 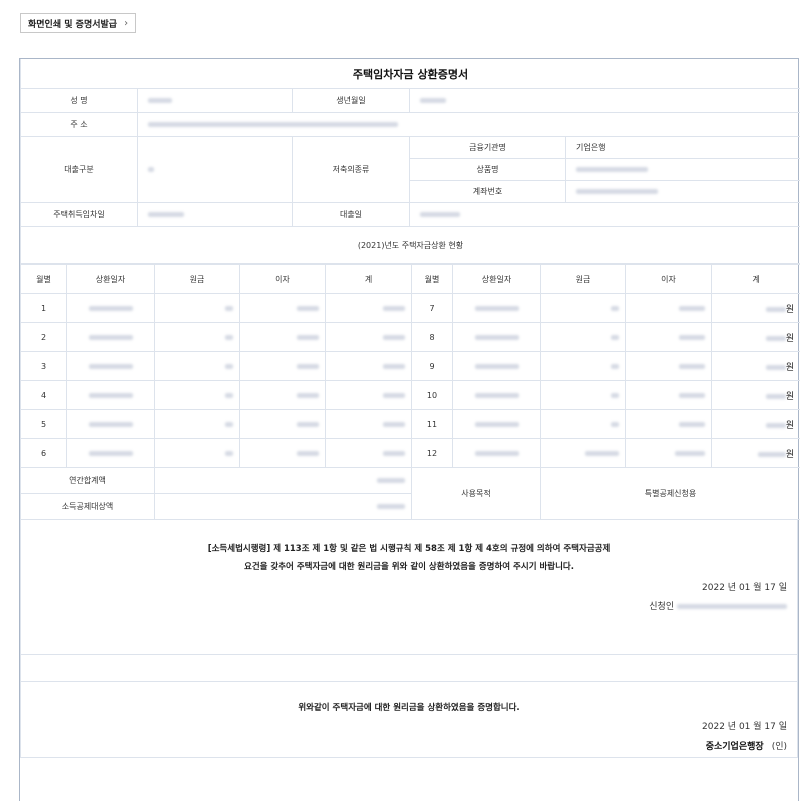 I want to click on account-label: 계좌번호, so click(x=487, y=191).